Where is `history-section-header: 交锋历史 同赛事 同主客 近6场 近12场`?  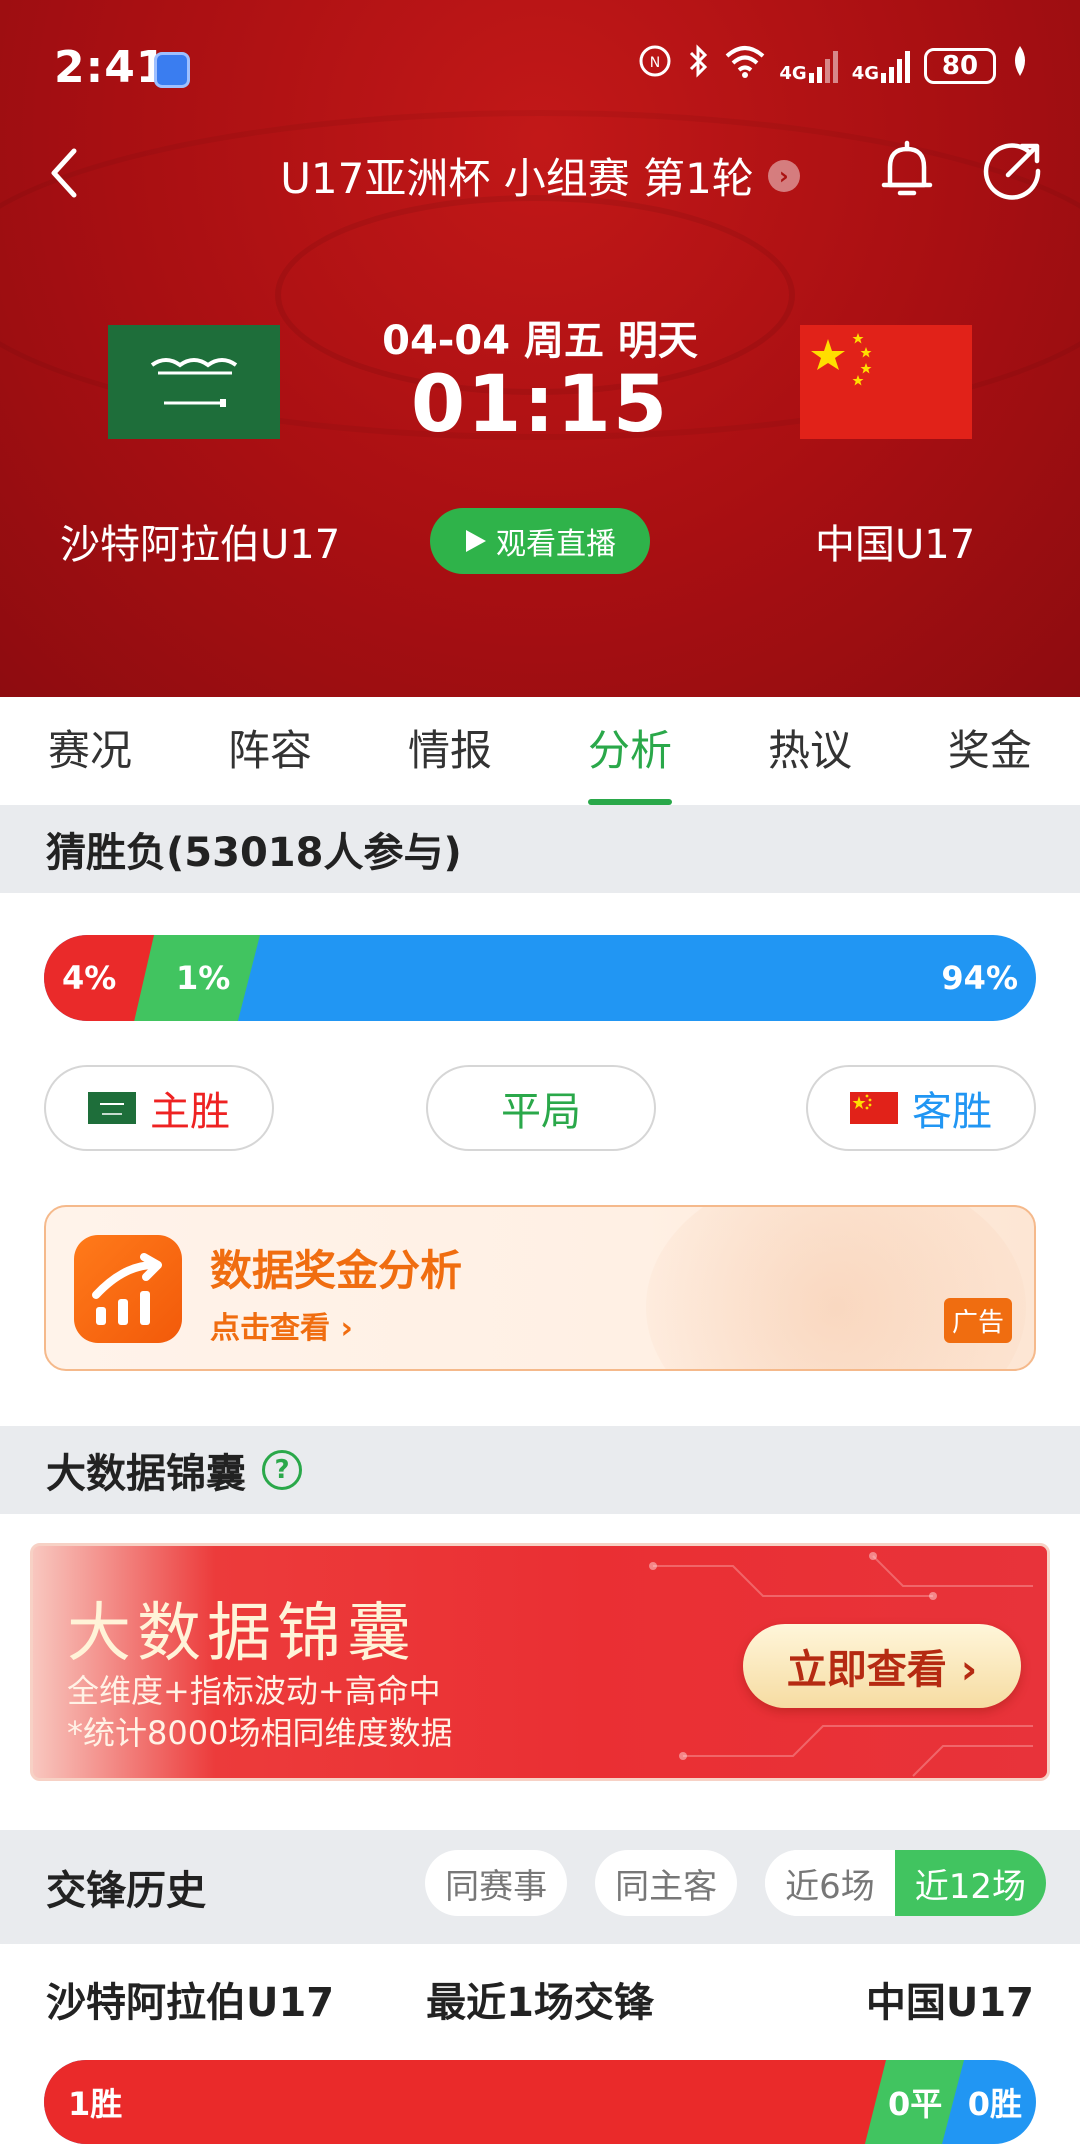
history-section-header: 交锋历史 同赛事 同主客 近6场 近12场 is located at coordinates (540, 1887).